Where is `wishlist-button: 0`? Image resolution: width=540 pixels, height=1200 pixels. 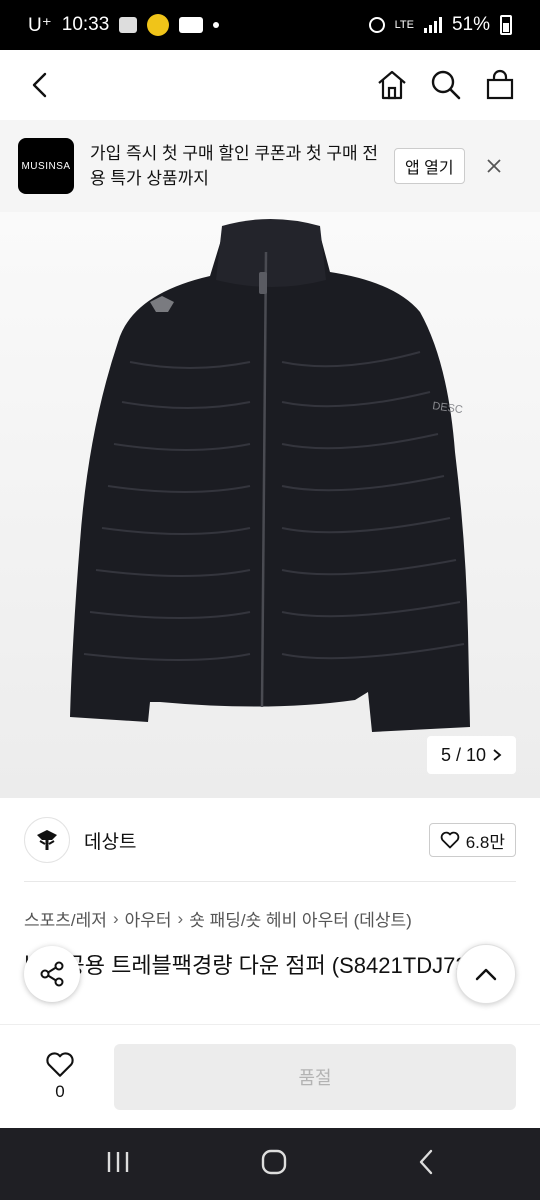
wishlist-button: 0 is located at coordinates (60, 1076).